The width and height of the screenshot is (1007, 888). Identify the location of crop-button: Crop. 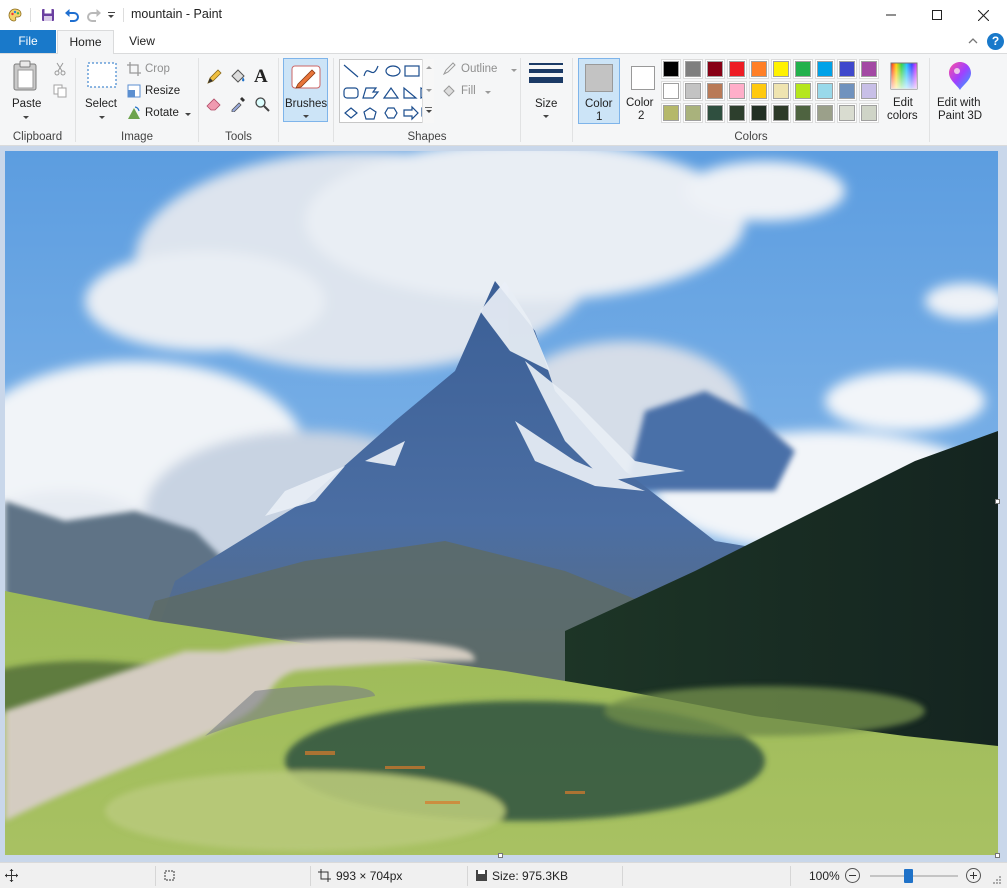
(158, 71).